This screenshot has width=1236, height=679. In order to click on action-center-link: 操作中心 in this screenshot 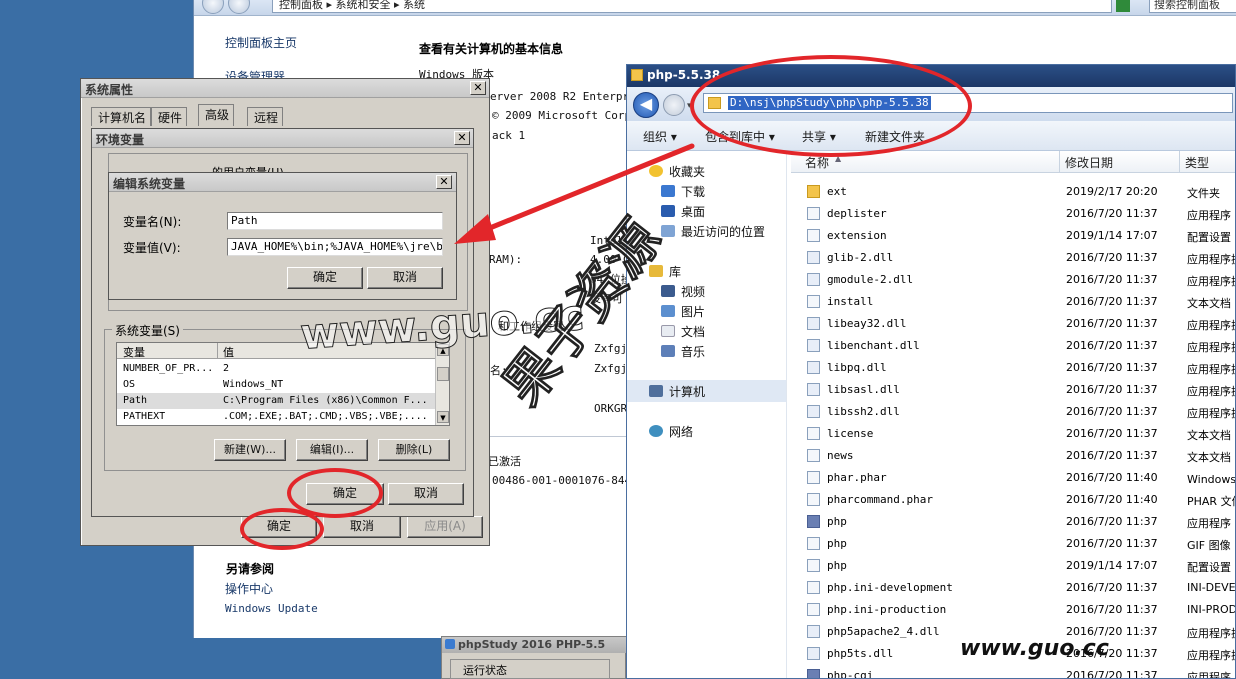, I will do `click(249, 588)`.